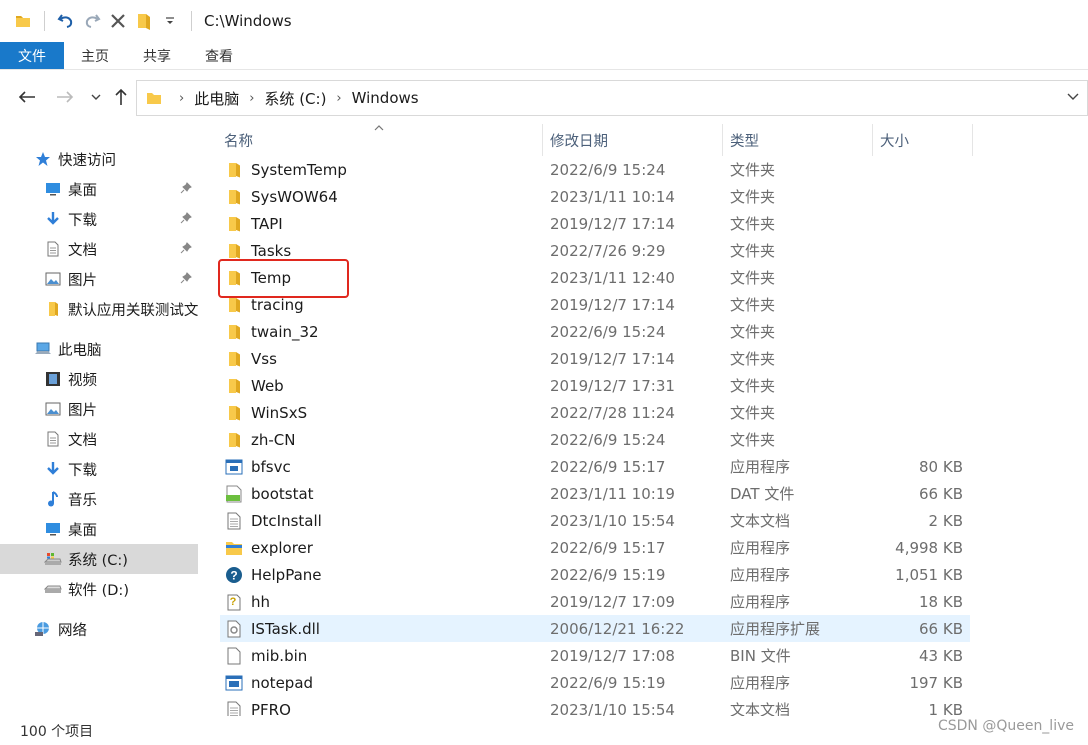 This screenshot has width=1088, height=745. What do you see at coordinates (99, 529) in the screenshot?
I see `sidebar-item-desktop-pc: 桌面` at bounding box center [99, 529].